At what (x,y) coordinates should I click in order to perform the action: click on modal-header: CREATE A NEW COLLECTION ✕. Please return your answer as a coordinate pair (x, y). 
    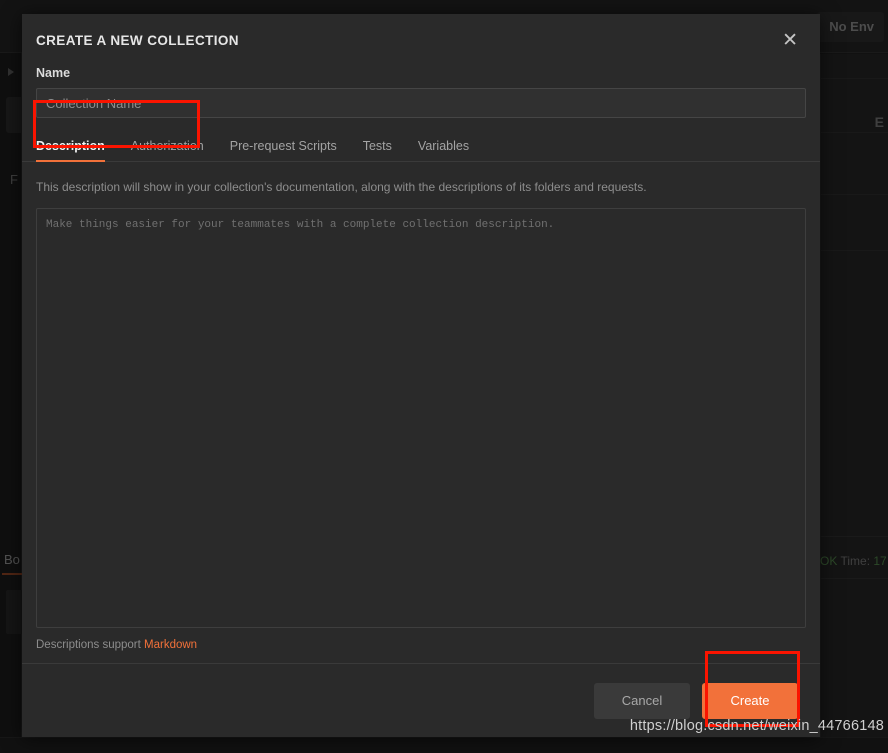
    Looking at the image, I should click on (421, 40).